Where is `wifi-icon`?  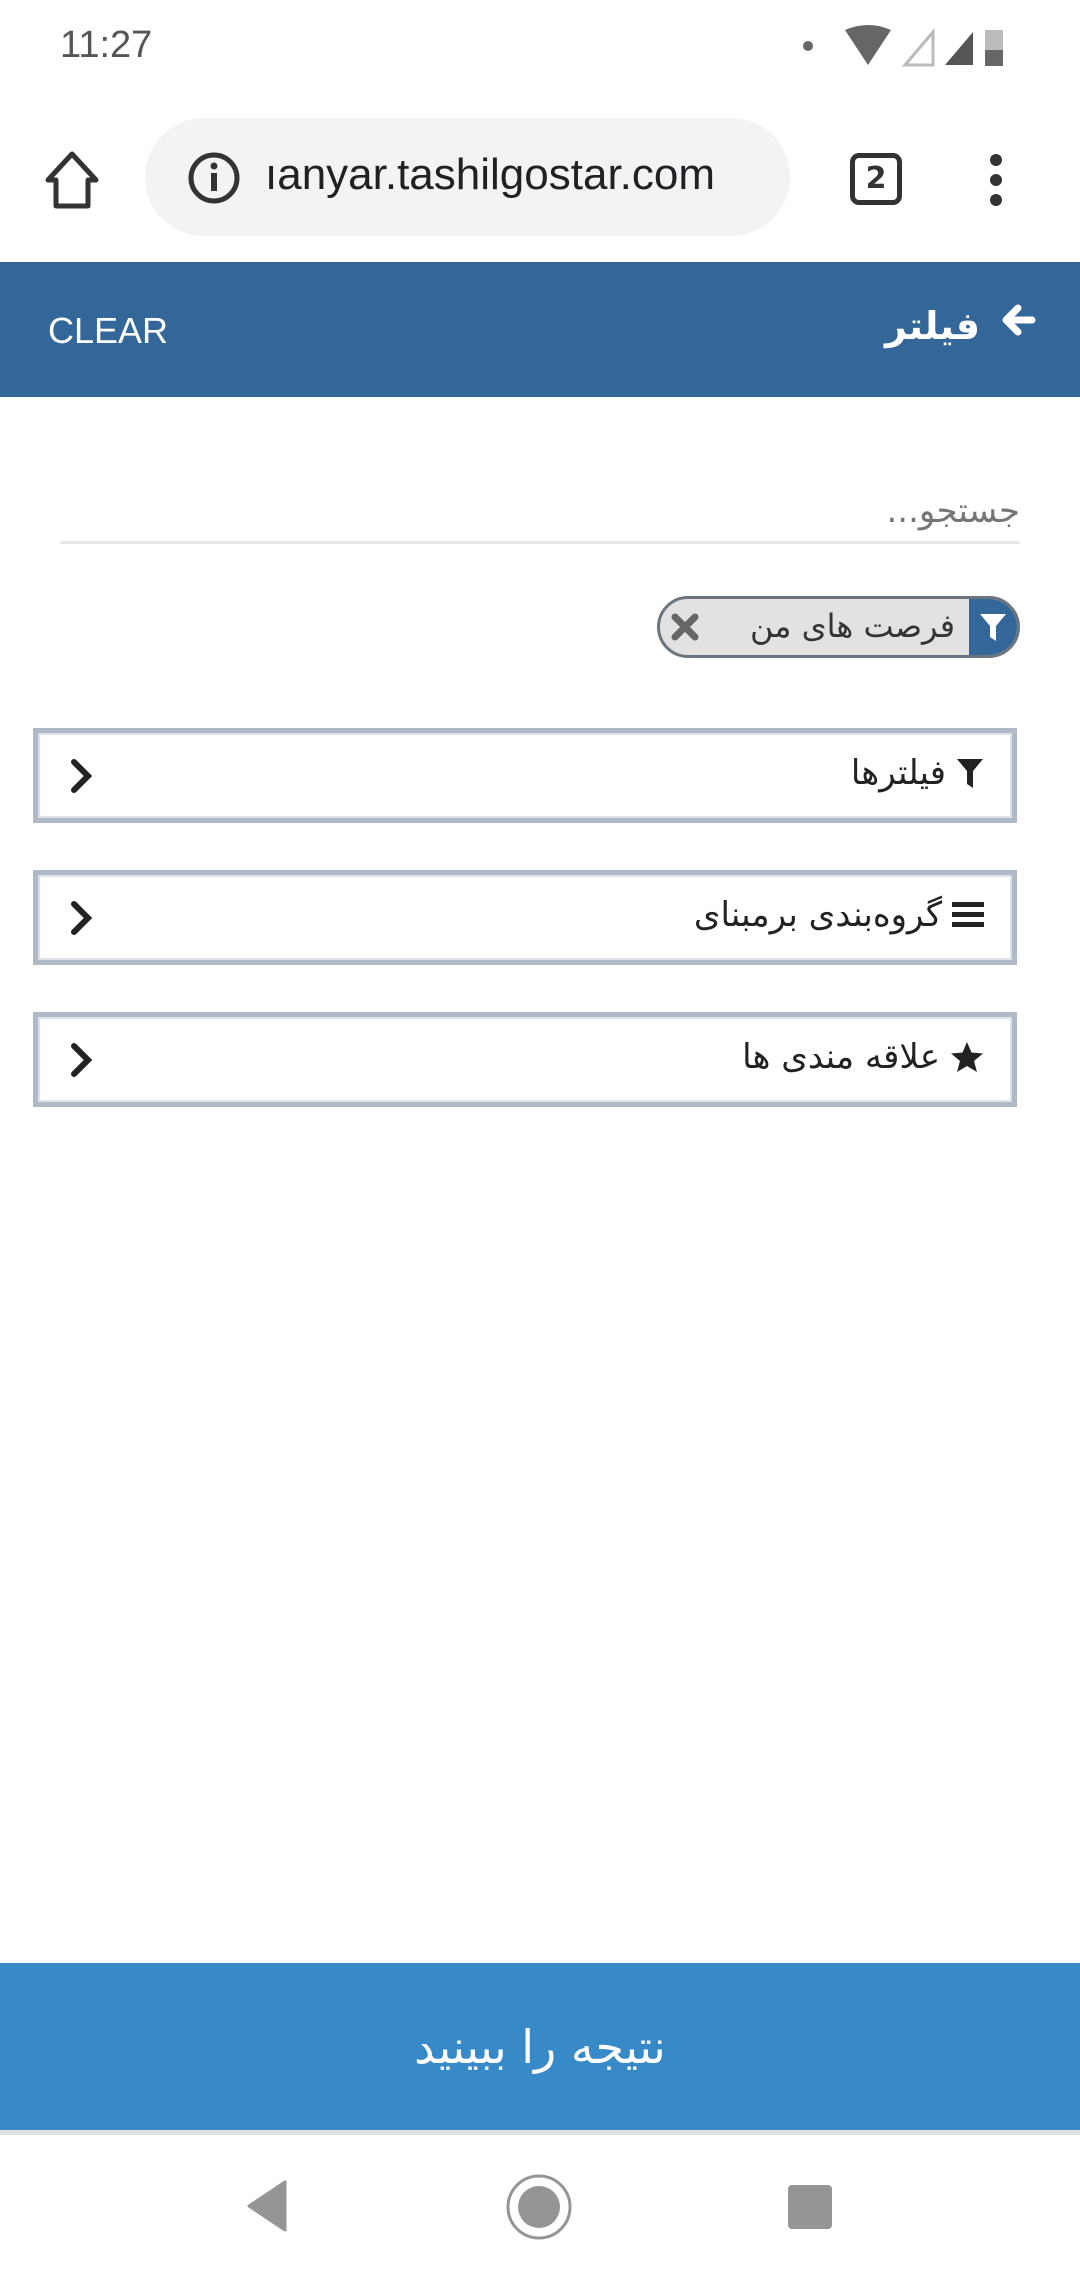 wifi-icon is located at coordinates (868, 45).